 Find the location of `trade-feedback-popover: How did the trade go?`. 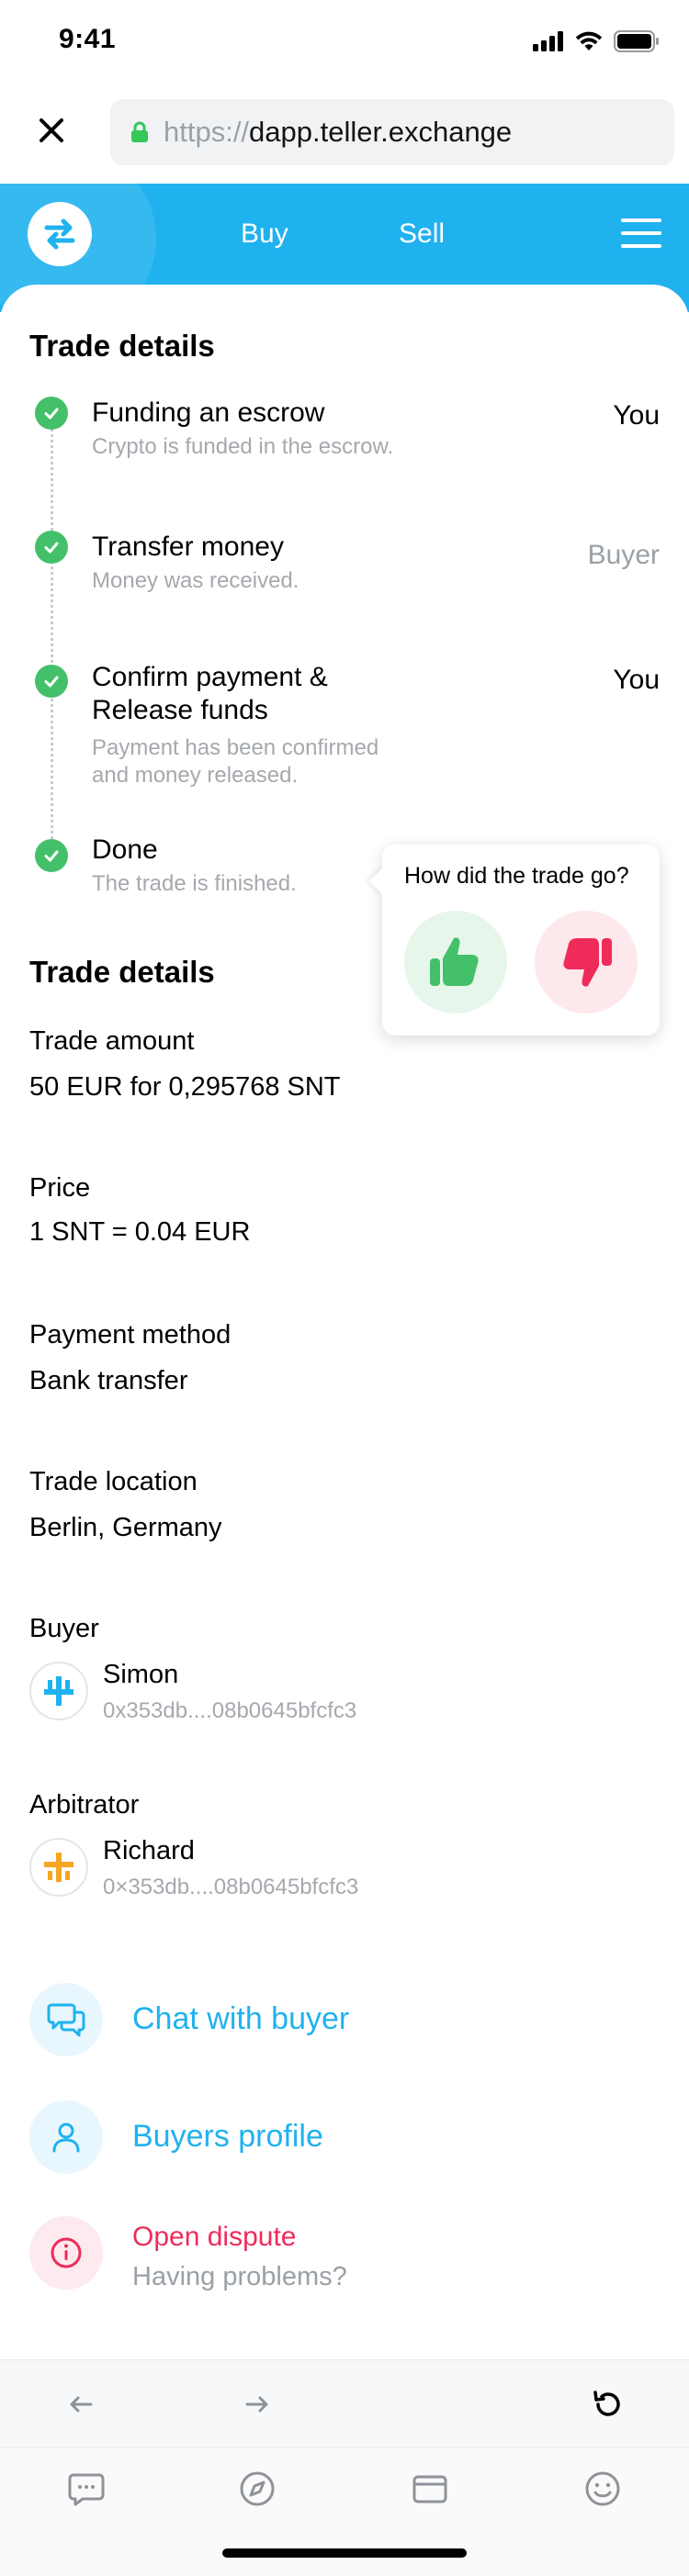

trade-feedback-popover: How did the trade go? is located at coordinates (514, 940).